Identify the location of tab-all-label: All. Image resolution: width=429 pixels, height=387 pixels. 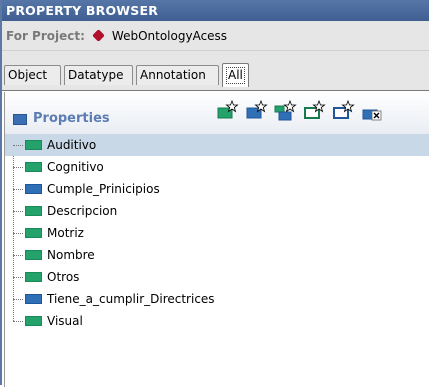
(235, 75).